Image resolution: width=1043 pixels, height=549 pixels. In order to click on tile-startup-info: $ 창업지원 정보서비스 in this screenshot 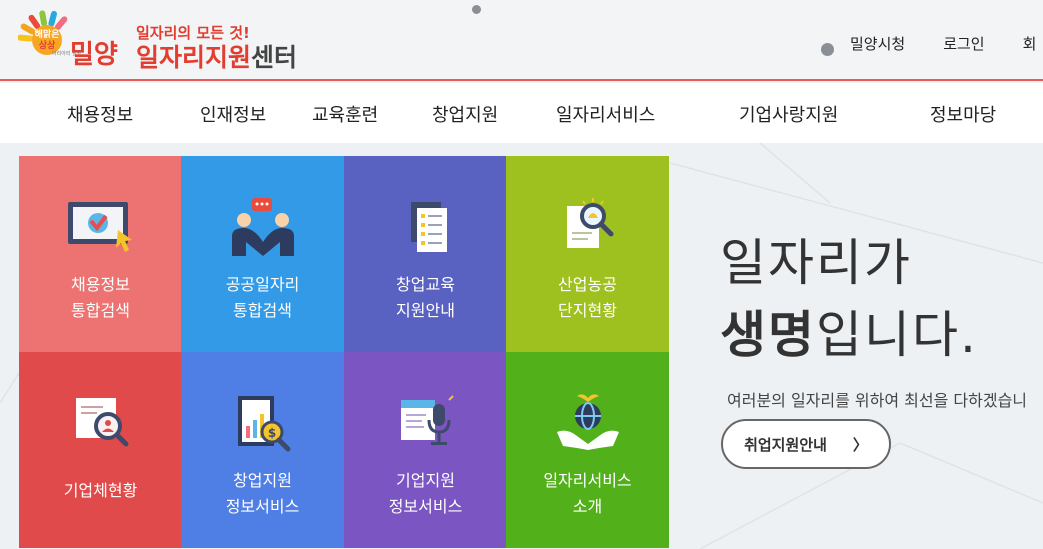, I will do `click(262, 450)`.